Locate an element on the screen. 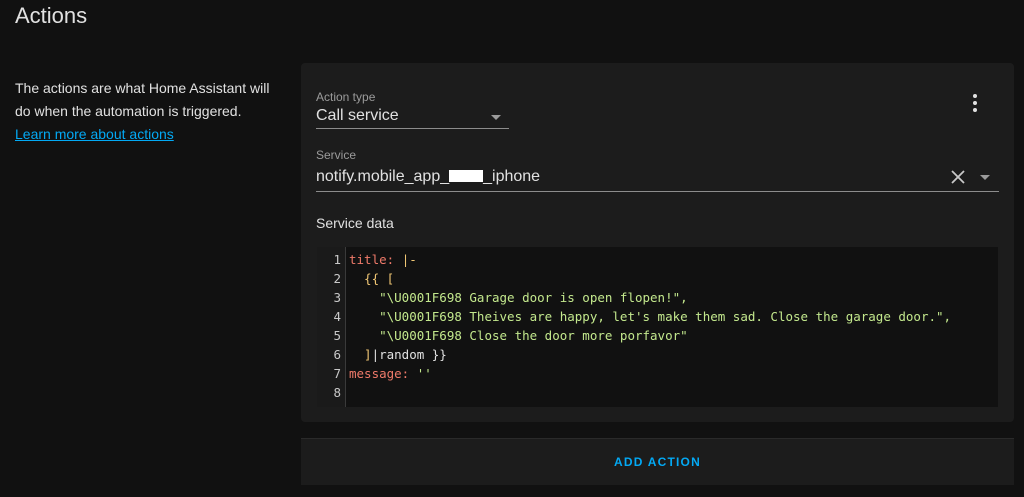 The height and width of the screenshot is (497, 1024). code-line: ]|random }} is located at coordinates (398, 354).